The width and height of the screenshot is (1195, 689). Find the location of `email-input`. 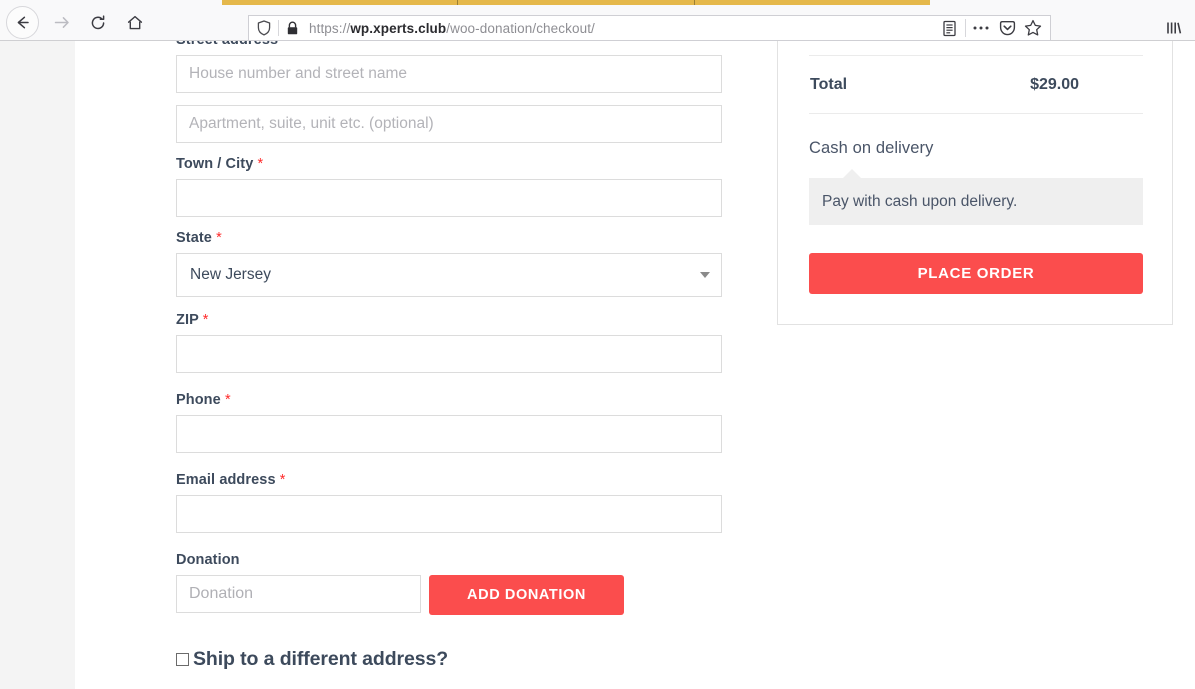

email-input is located at coordinates (449, 514).